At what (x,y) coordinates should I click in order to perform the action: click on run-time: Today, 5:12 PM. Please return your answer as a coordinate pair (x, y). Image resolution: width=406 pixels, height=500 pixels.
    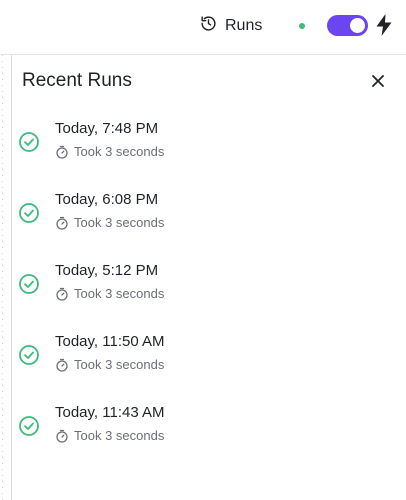
    Looking at the image, I should click on (107, 270).